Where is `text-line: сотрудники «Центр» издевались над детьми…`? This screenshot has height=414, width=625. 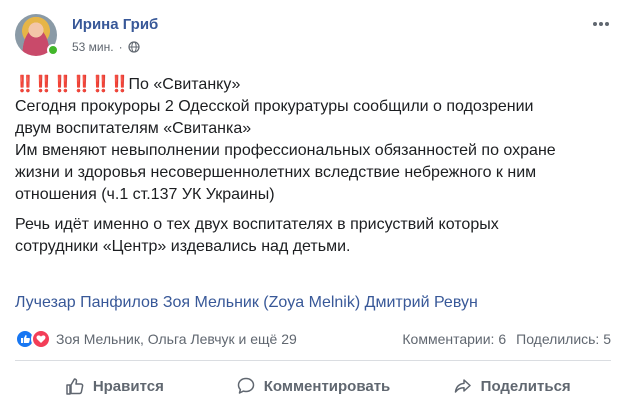 text-line: сотрудники «Центр» издевались над детьми… is located at coordinates (183, 246).